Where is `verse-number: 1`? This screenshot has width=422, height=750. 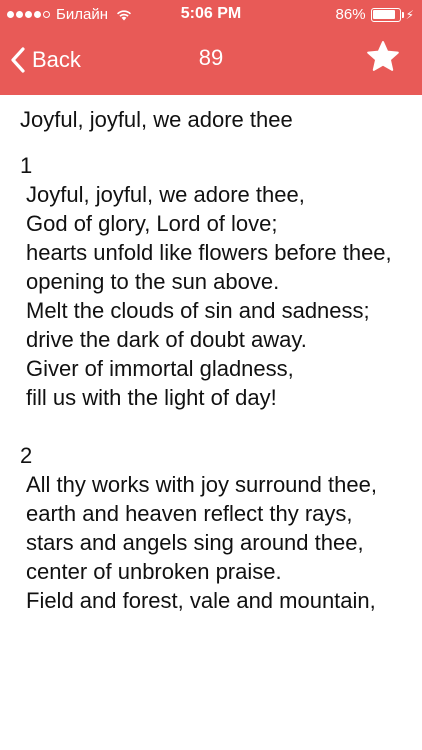 verse-number: 1 is located at coordinates (26, 165).